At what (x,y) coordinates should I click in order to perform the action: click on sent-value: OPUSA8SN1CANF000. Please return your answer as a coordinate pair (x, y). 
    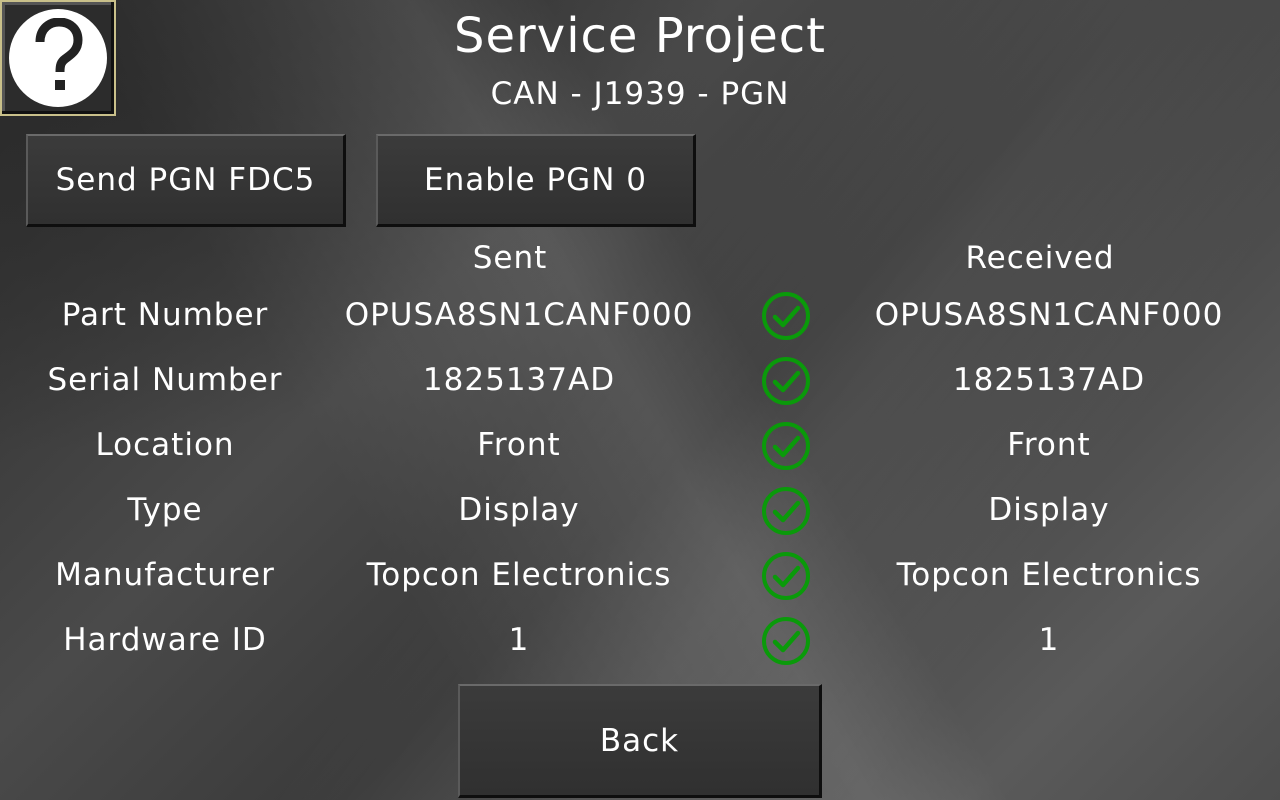
    Looking at the image, I should click on (519, 315).